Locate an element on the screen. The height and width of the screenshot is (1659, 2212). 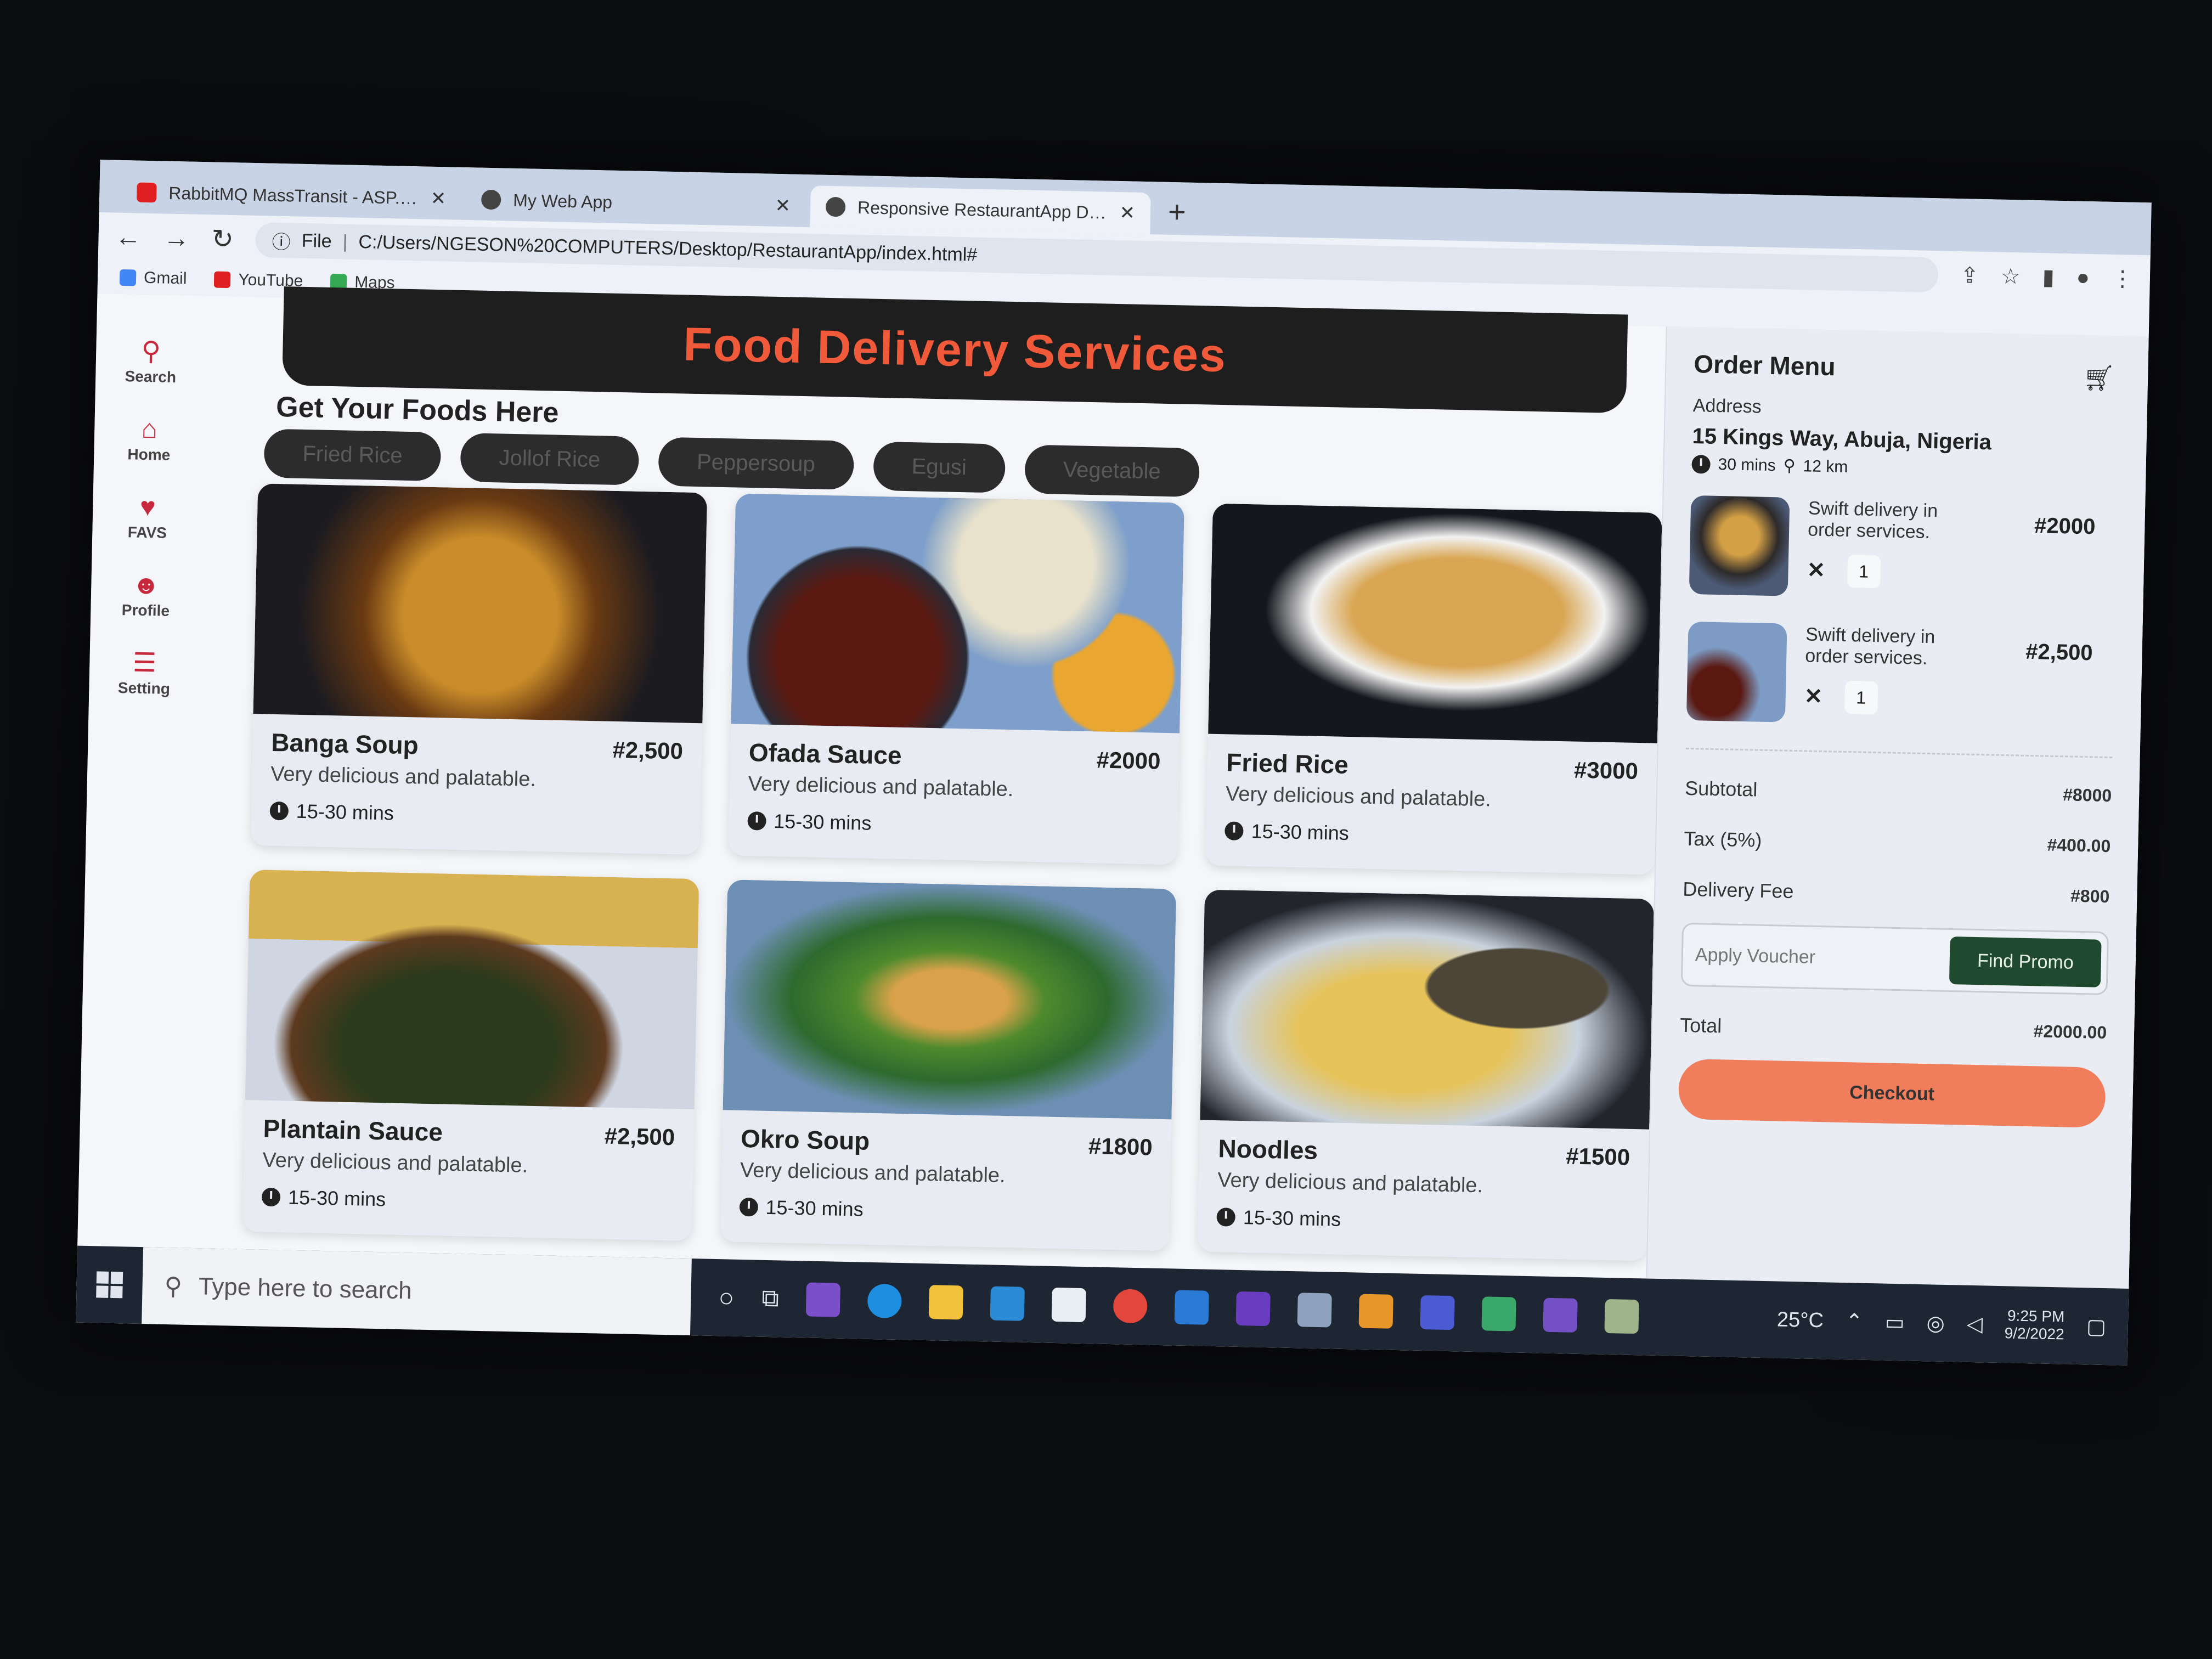
chrome-icon is located at coordinates (1130, 1307).